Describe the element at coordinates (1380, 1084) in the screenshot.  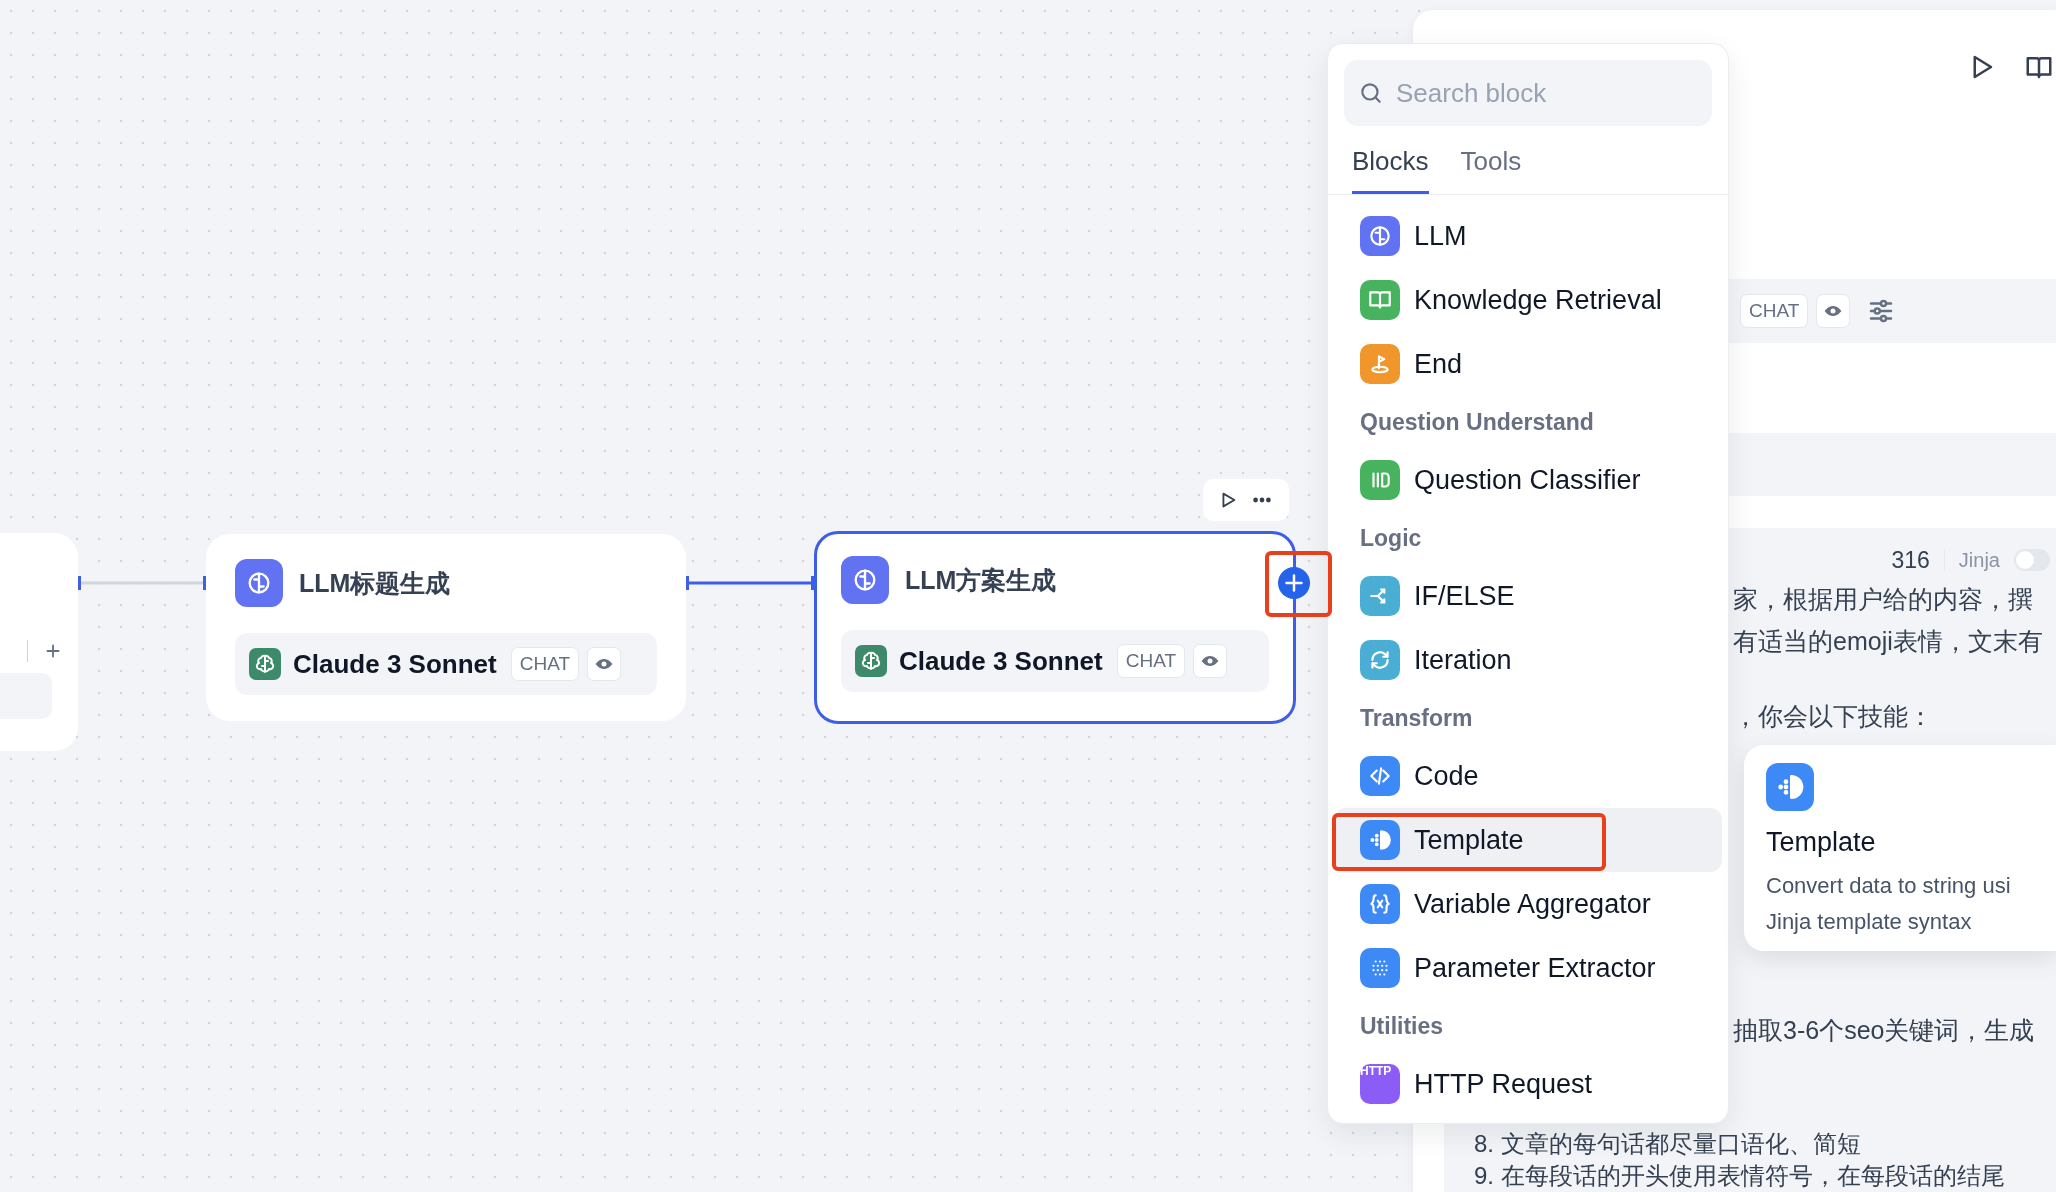
I see `http-icon: HTTP` at that location.